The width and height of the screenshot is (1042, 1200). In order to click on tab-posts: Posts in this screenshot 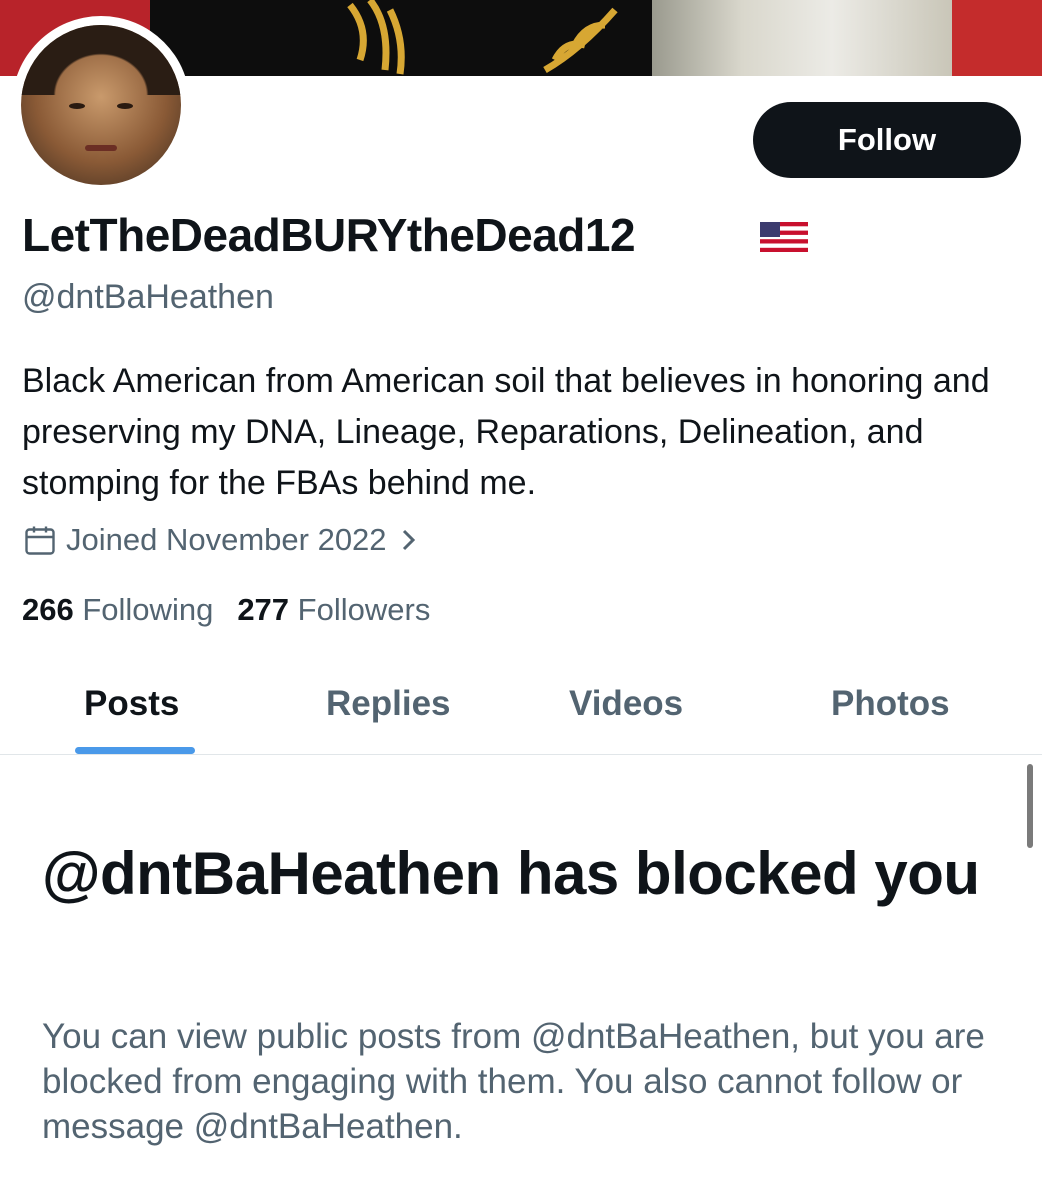, I will do `click(131, 704)`.